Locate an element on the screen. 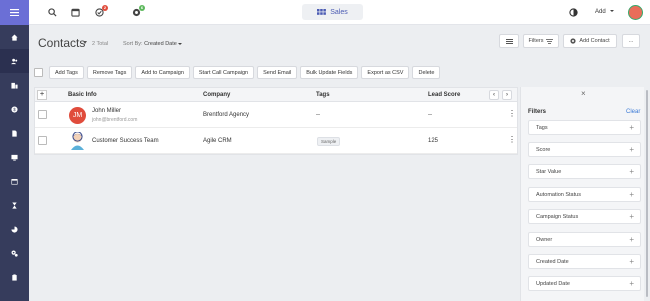 The height and width of the screenshot is (301, 650). column-basic-info: Basic Info is located at coordinates (82, 95).